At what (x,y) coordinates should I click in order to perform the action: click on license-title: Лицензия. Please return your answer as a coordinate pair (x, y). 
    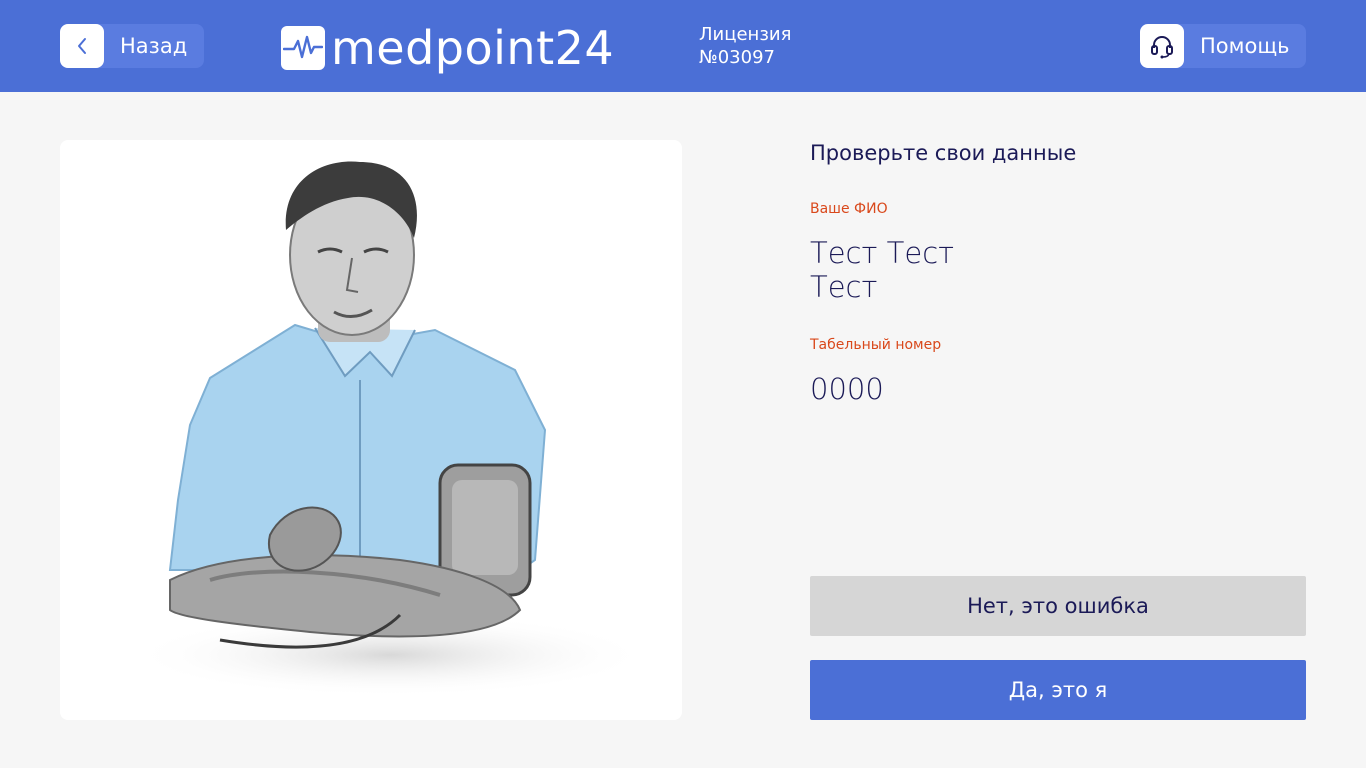
    Looking at the image, I should click on (745, 34).